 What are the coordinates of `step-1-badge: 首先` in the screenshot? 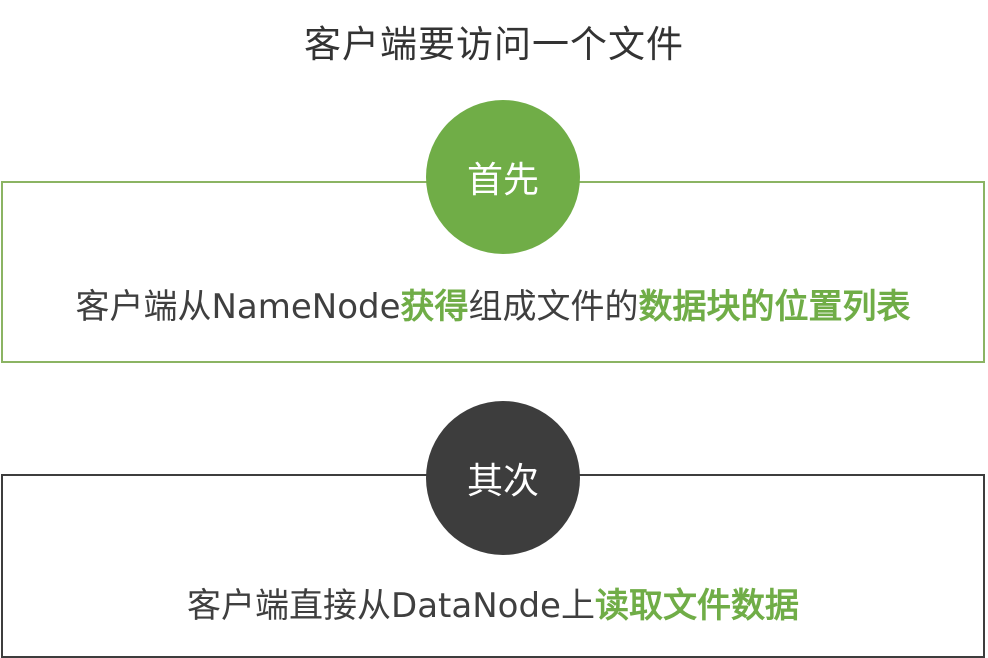 It's located at (503, 177).